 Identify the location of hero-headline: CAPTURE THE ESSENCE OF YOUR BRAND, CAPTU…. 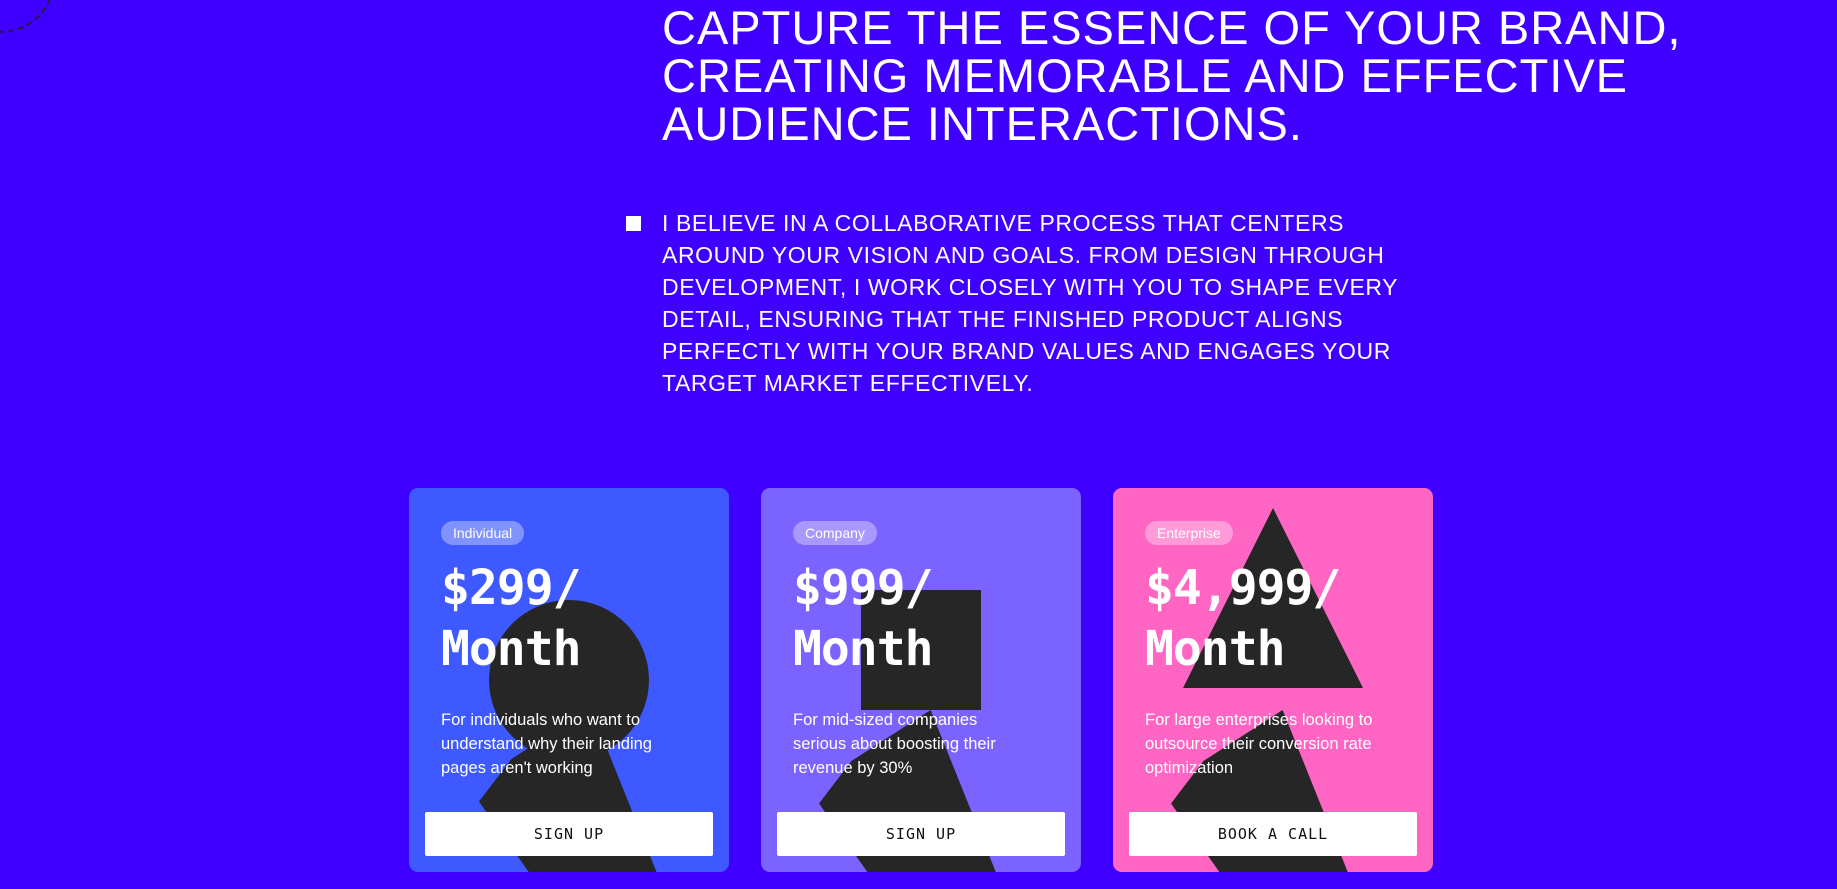
(1187, 74).